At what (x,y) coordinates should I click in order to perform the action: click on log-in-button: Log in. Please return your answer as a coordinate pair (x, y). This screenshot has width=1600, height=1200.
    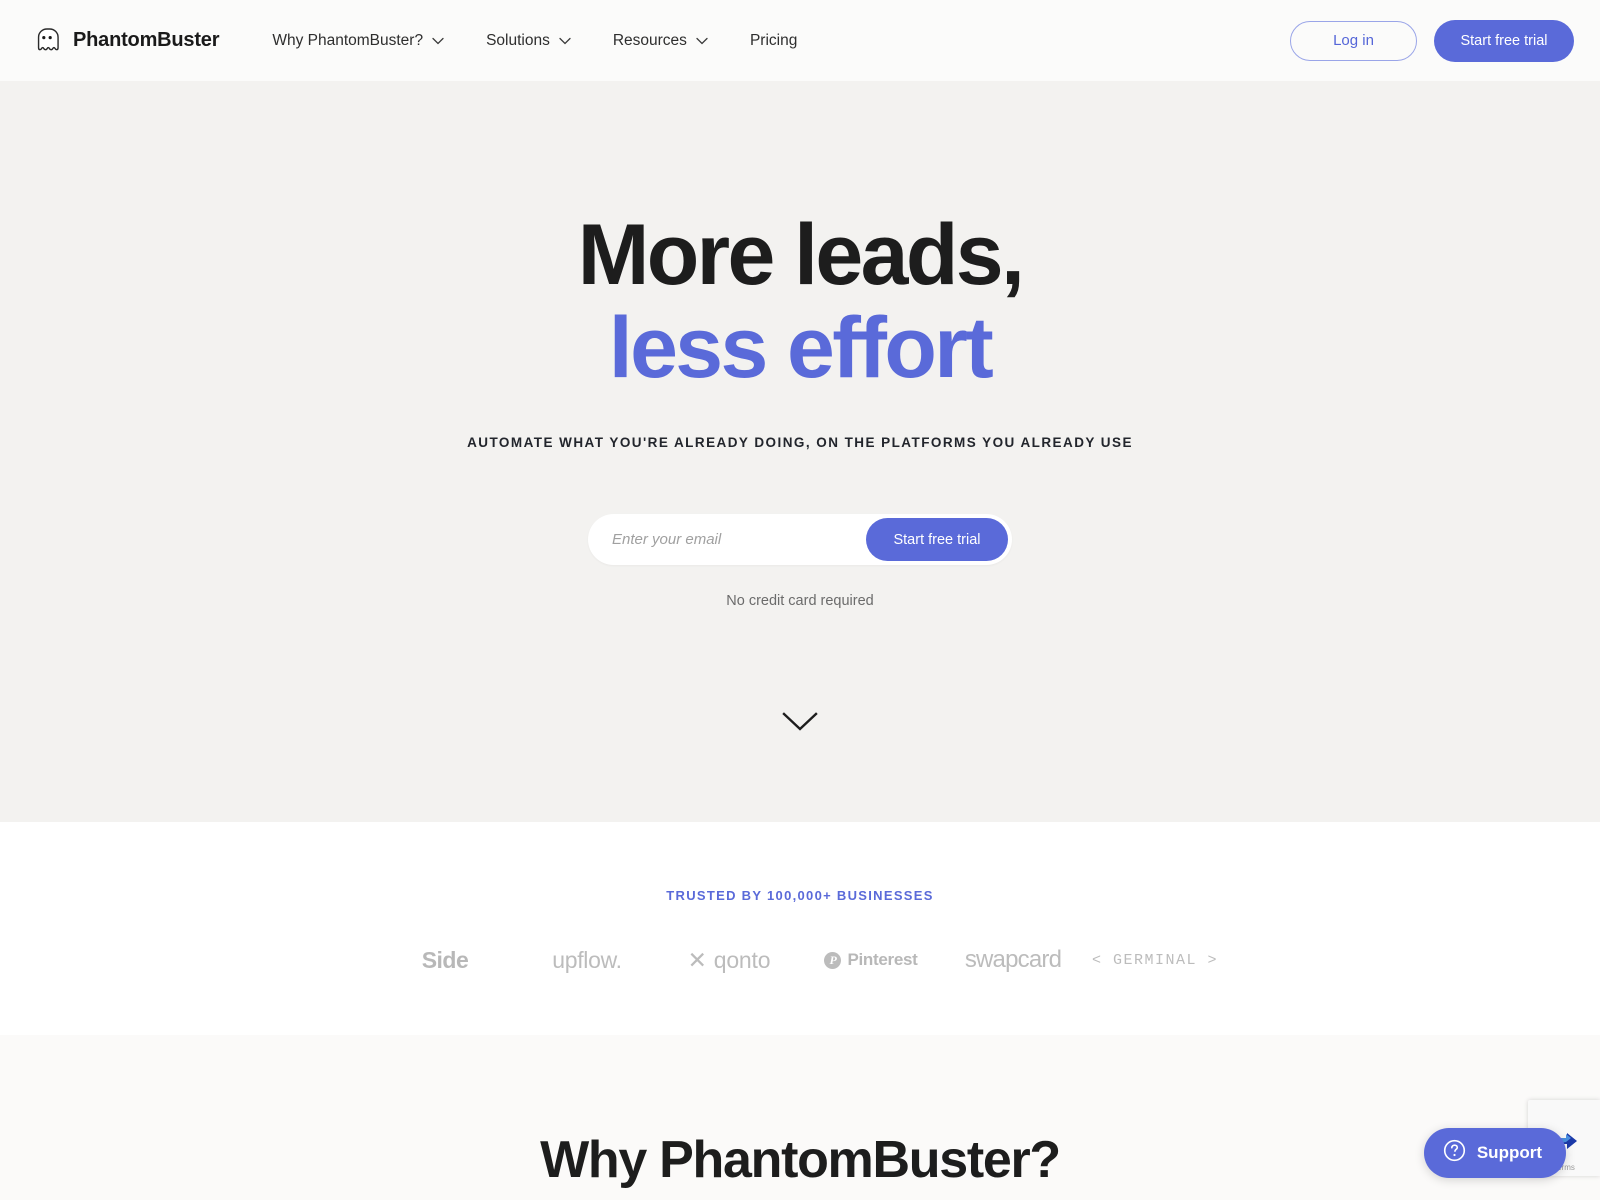
    Looking at the image, I should click on (1353, 40).